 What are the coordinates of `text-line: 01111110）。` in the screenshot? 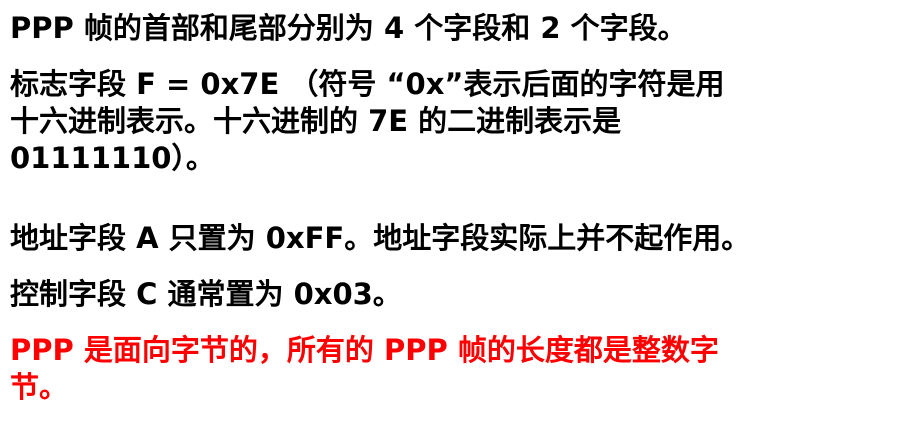 It's located at (112, 158).